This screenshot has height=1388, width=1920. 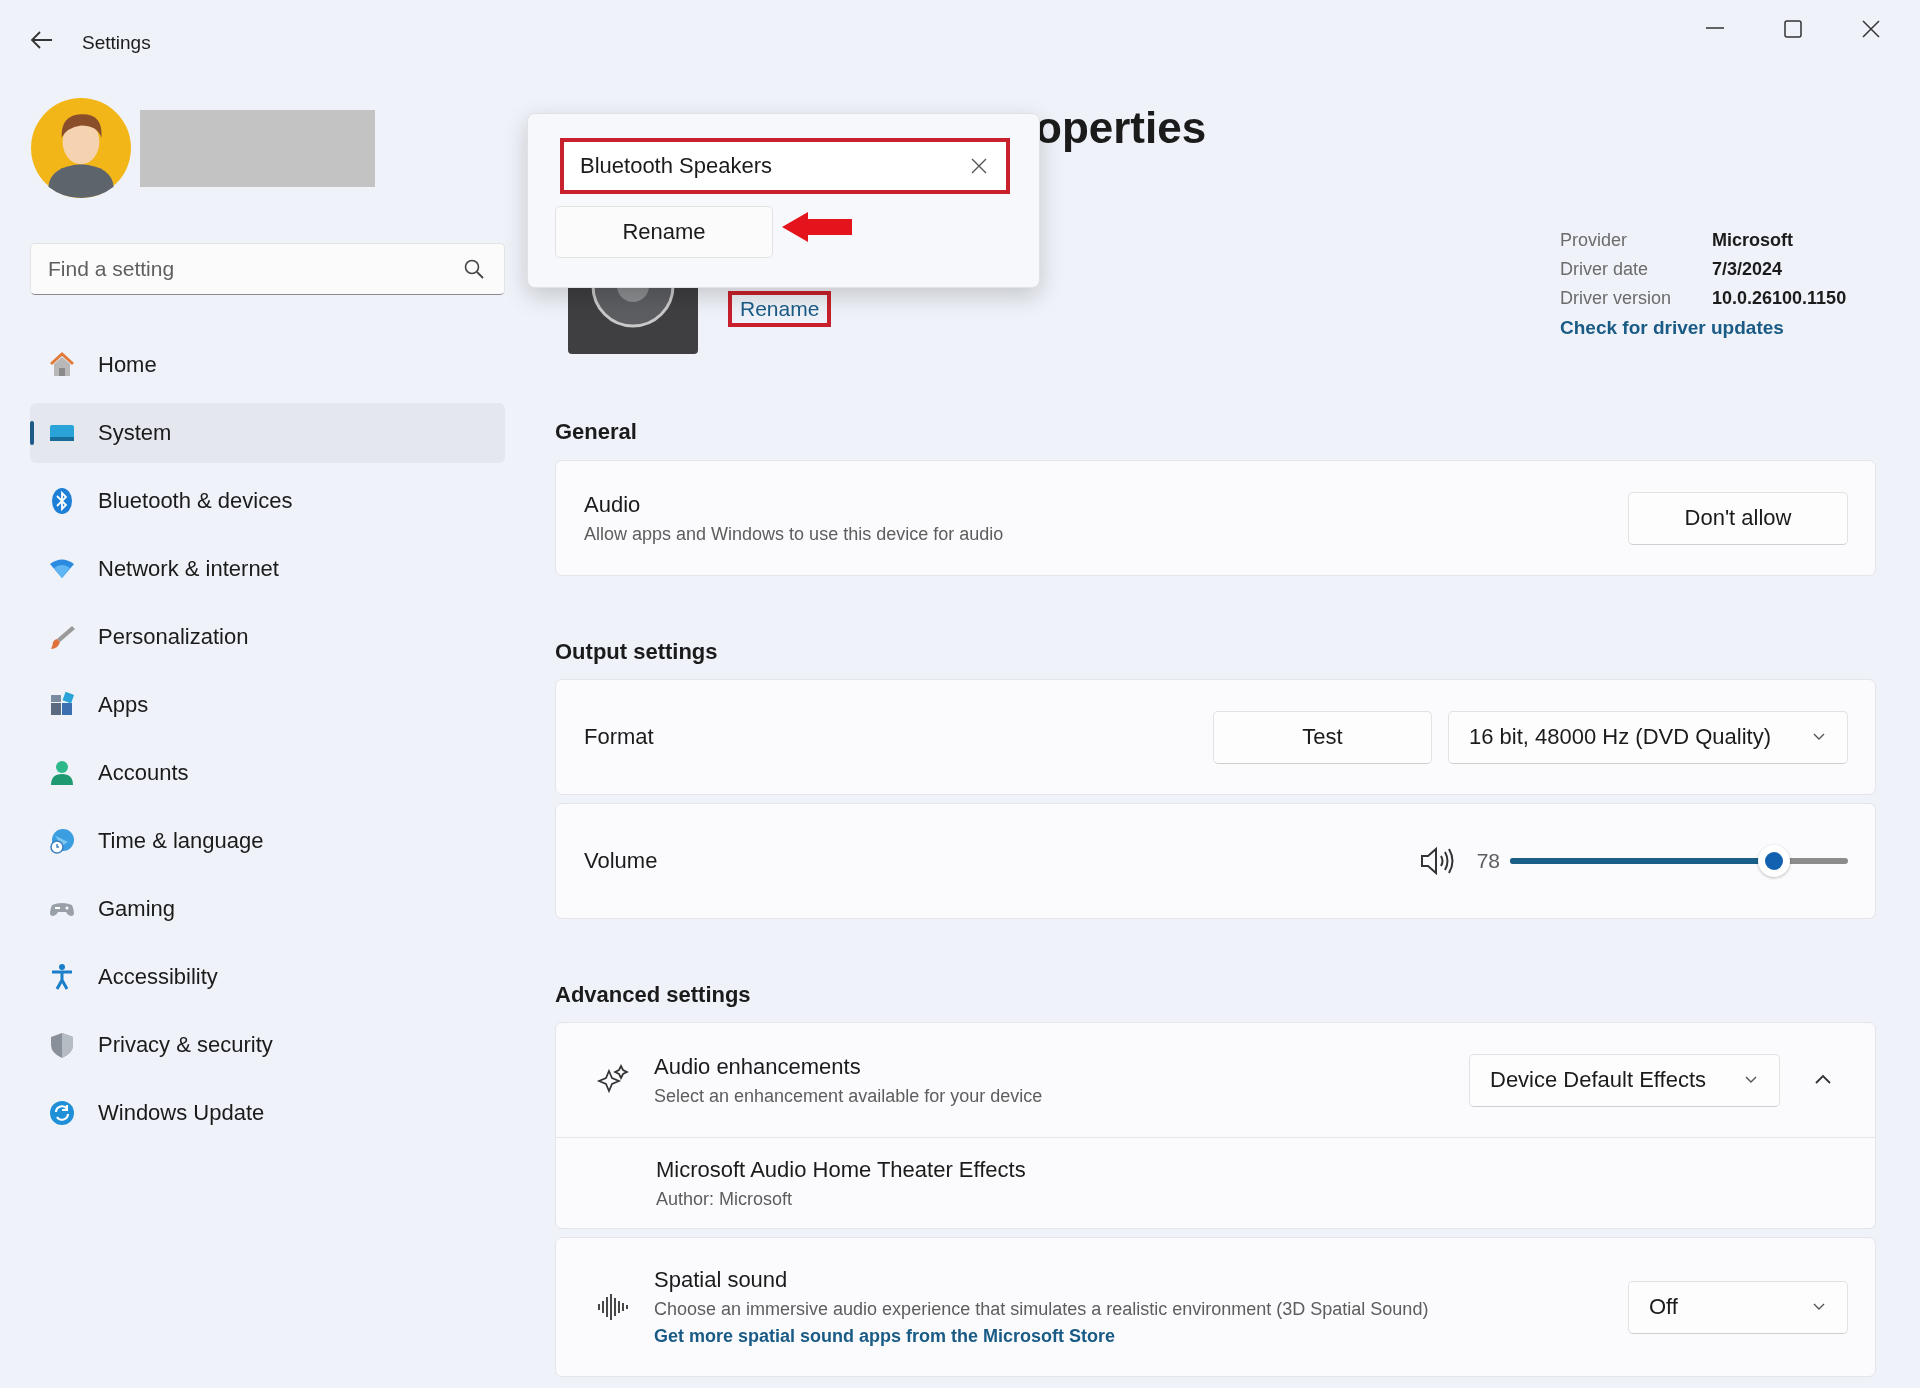 I want to click on nav-item: Gaming, so click(x=267, y=909).